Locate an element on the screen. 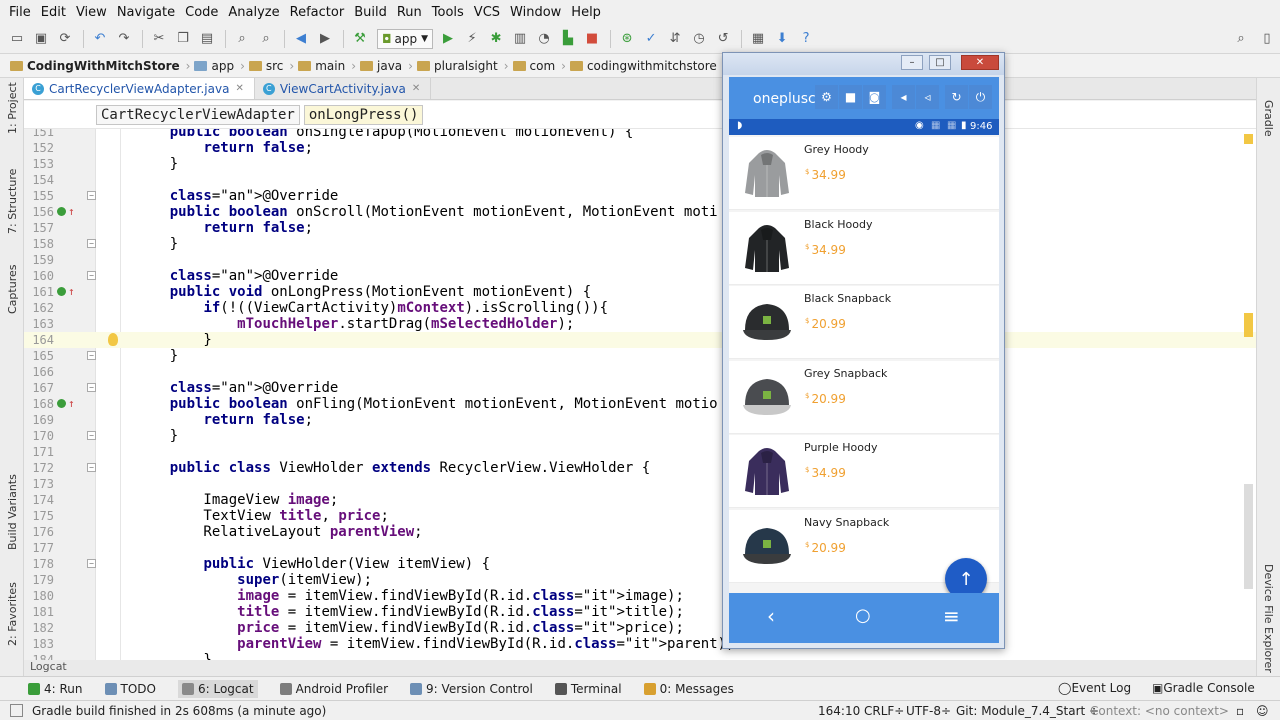  inspector-icon: ☺ is located at coordinates (1262, 711).